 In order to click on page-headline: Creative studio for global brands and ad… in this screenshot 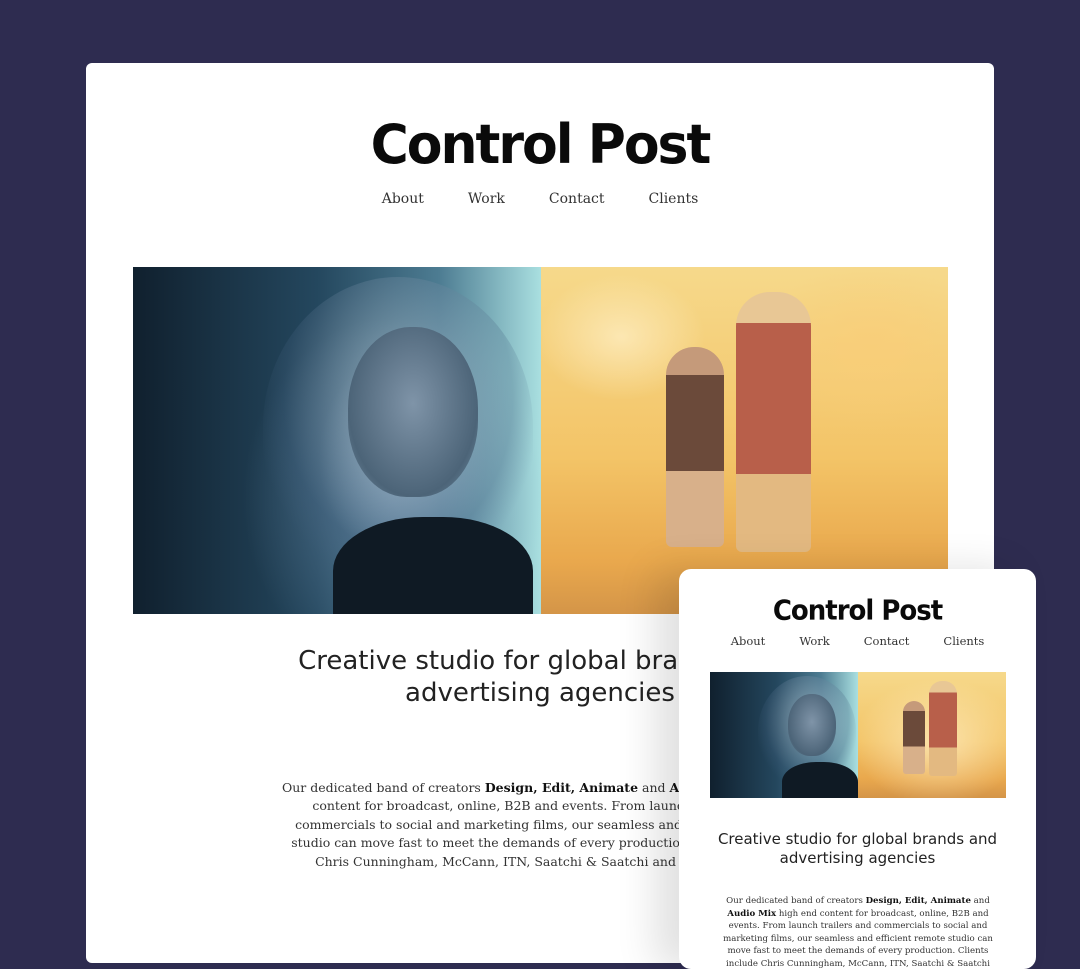, I will do `click(857, 848)`.